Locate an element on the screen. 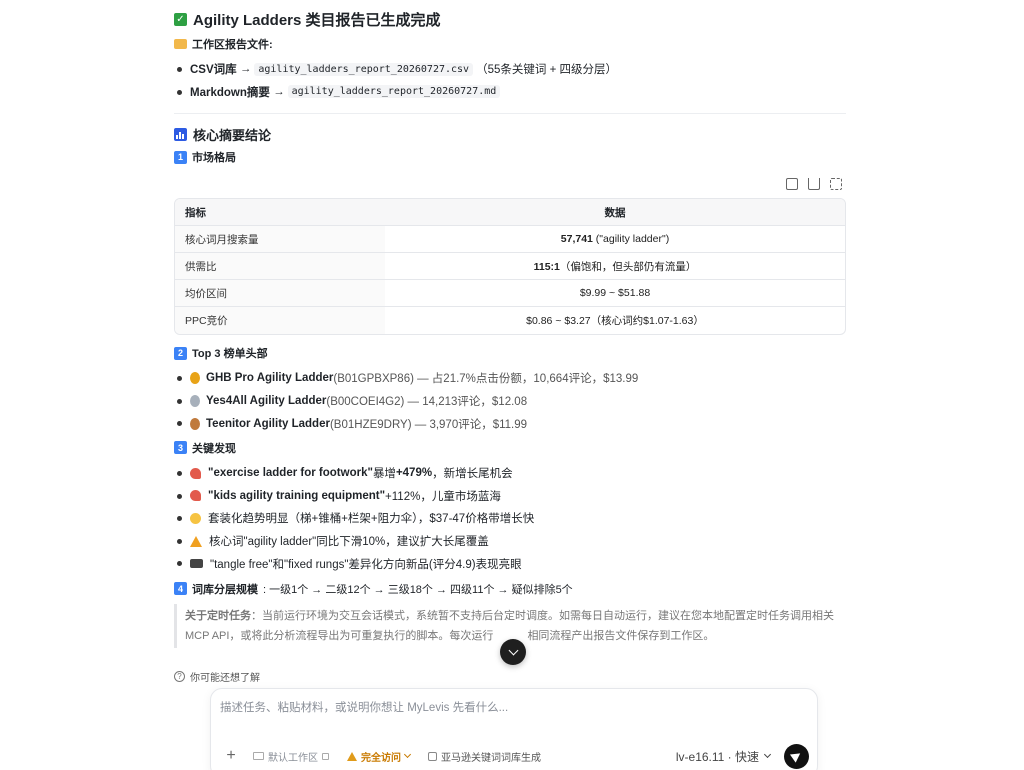  metric-cell: PPC竞价 is located at coordinates (280, 321).